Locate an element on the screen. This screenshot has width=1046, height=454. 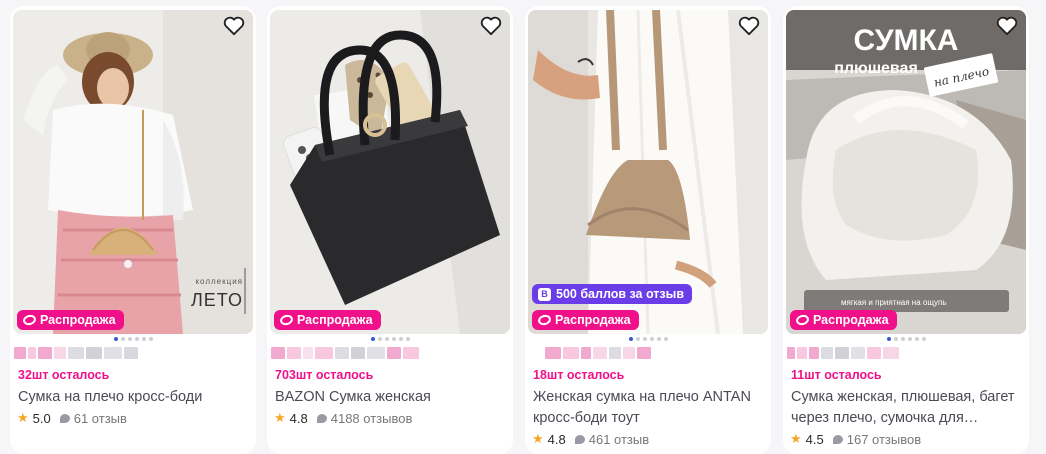
rating-row: ★ 5.0 61 отзыв is located at coordinates (72, 418).